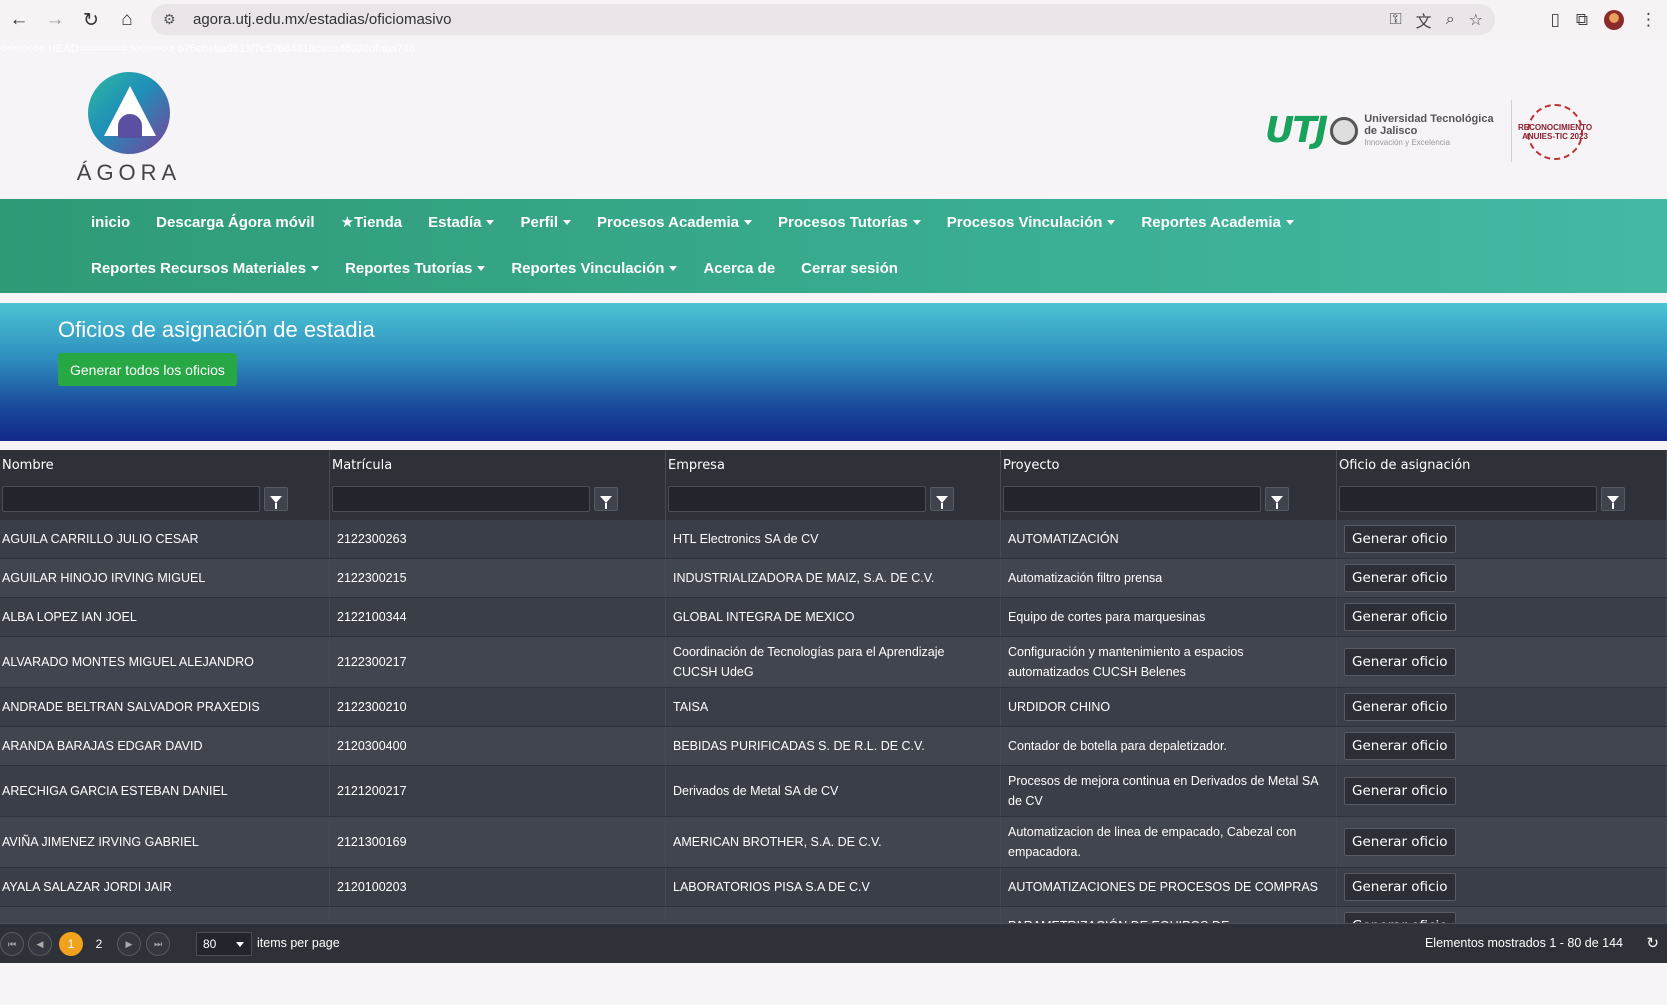  I want to click on cell-nombre: AVIÑA JIMENEZ IRVING GABRIEL, so click(166, 842).